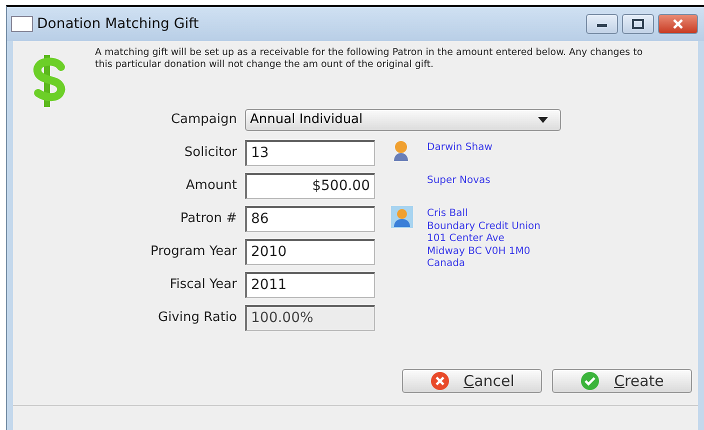 Image resolution: width=704 pixels, height=430 pixels. What do you see at coordinates (118, 24) in the screenshot?
I see `window-title: Donation Matching Gift` at bounding box center [118, 24].